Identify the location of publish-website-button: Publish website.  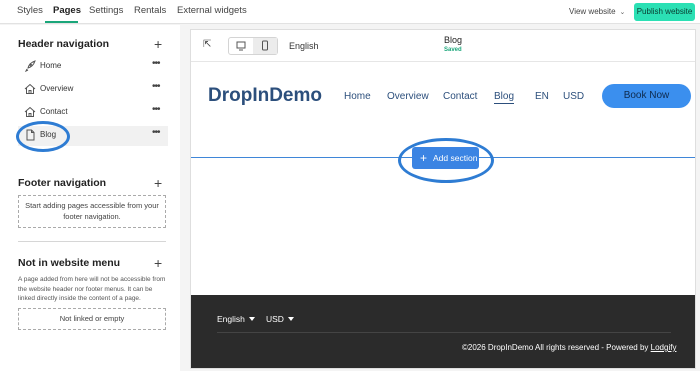
(664, 12).